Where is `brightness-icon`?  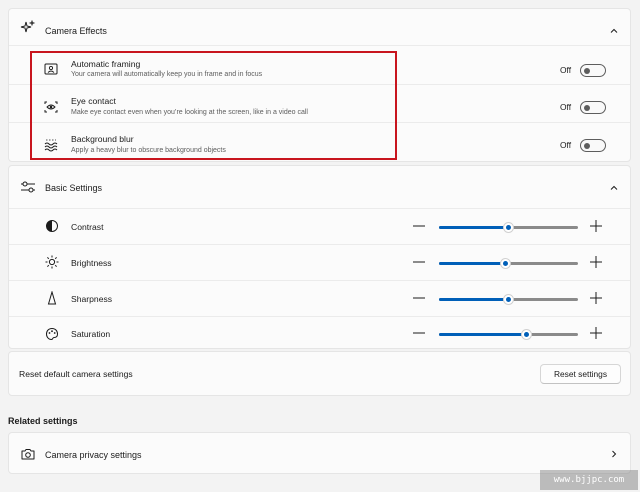 brightness-icon is located at coordinates (52, 262).